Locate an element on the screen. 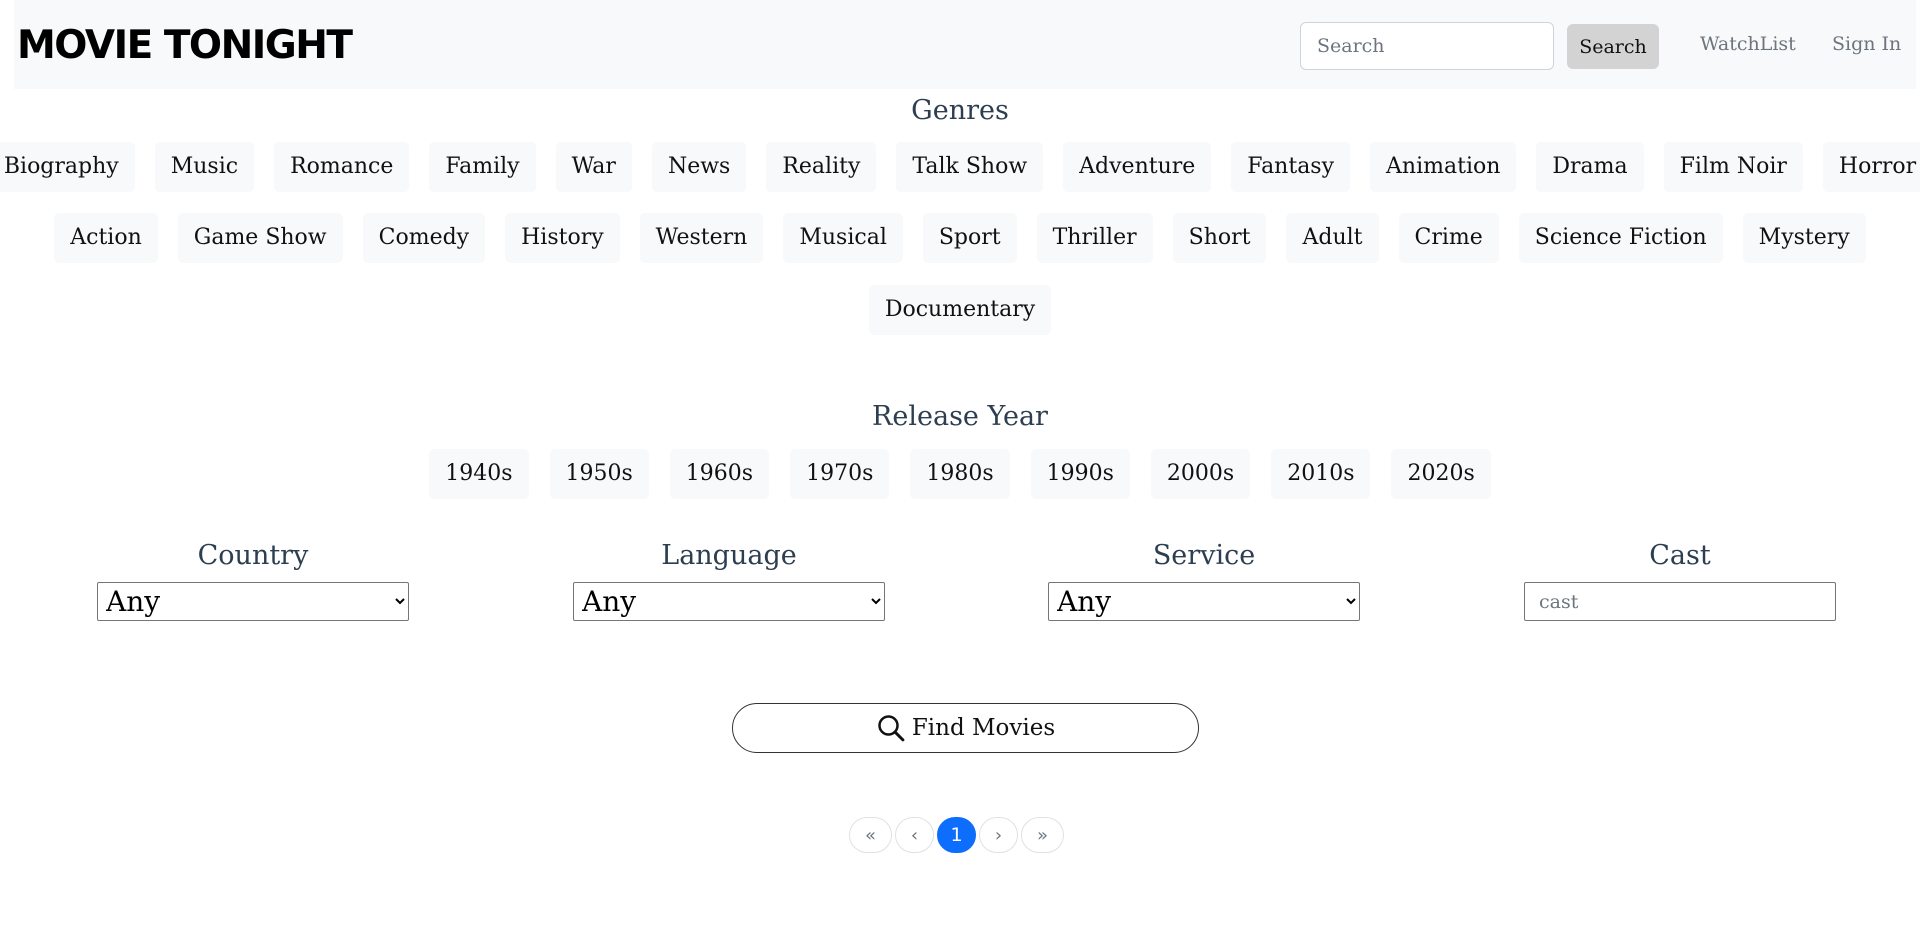 The image size is (1920, 936). search-input is located at coordinates (1427, 46).